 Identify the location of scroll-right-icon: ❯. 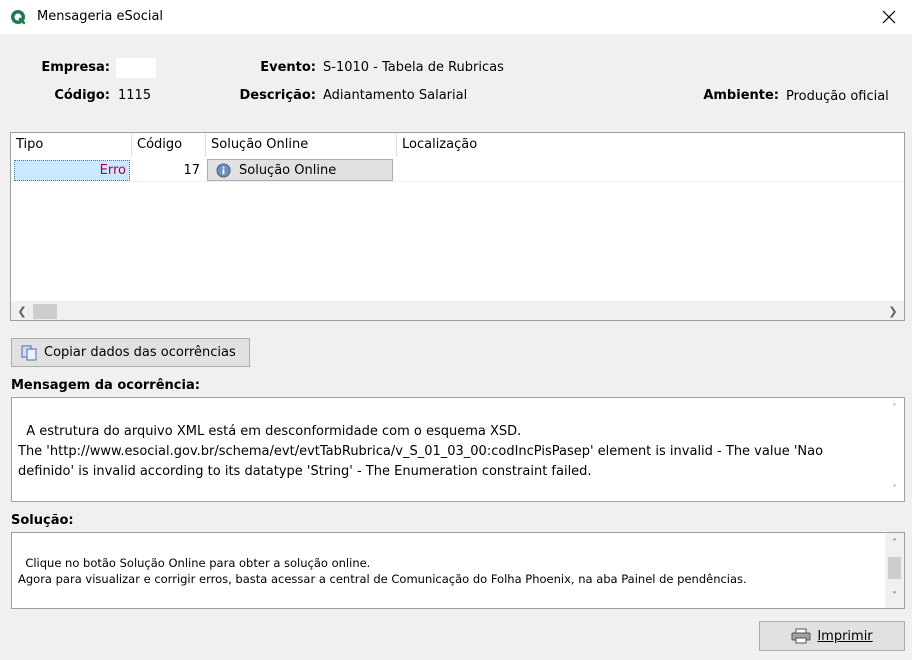
(893, 311).